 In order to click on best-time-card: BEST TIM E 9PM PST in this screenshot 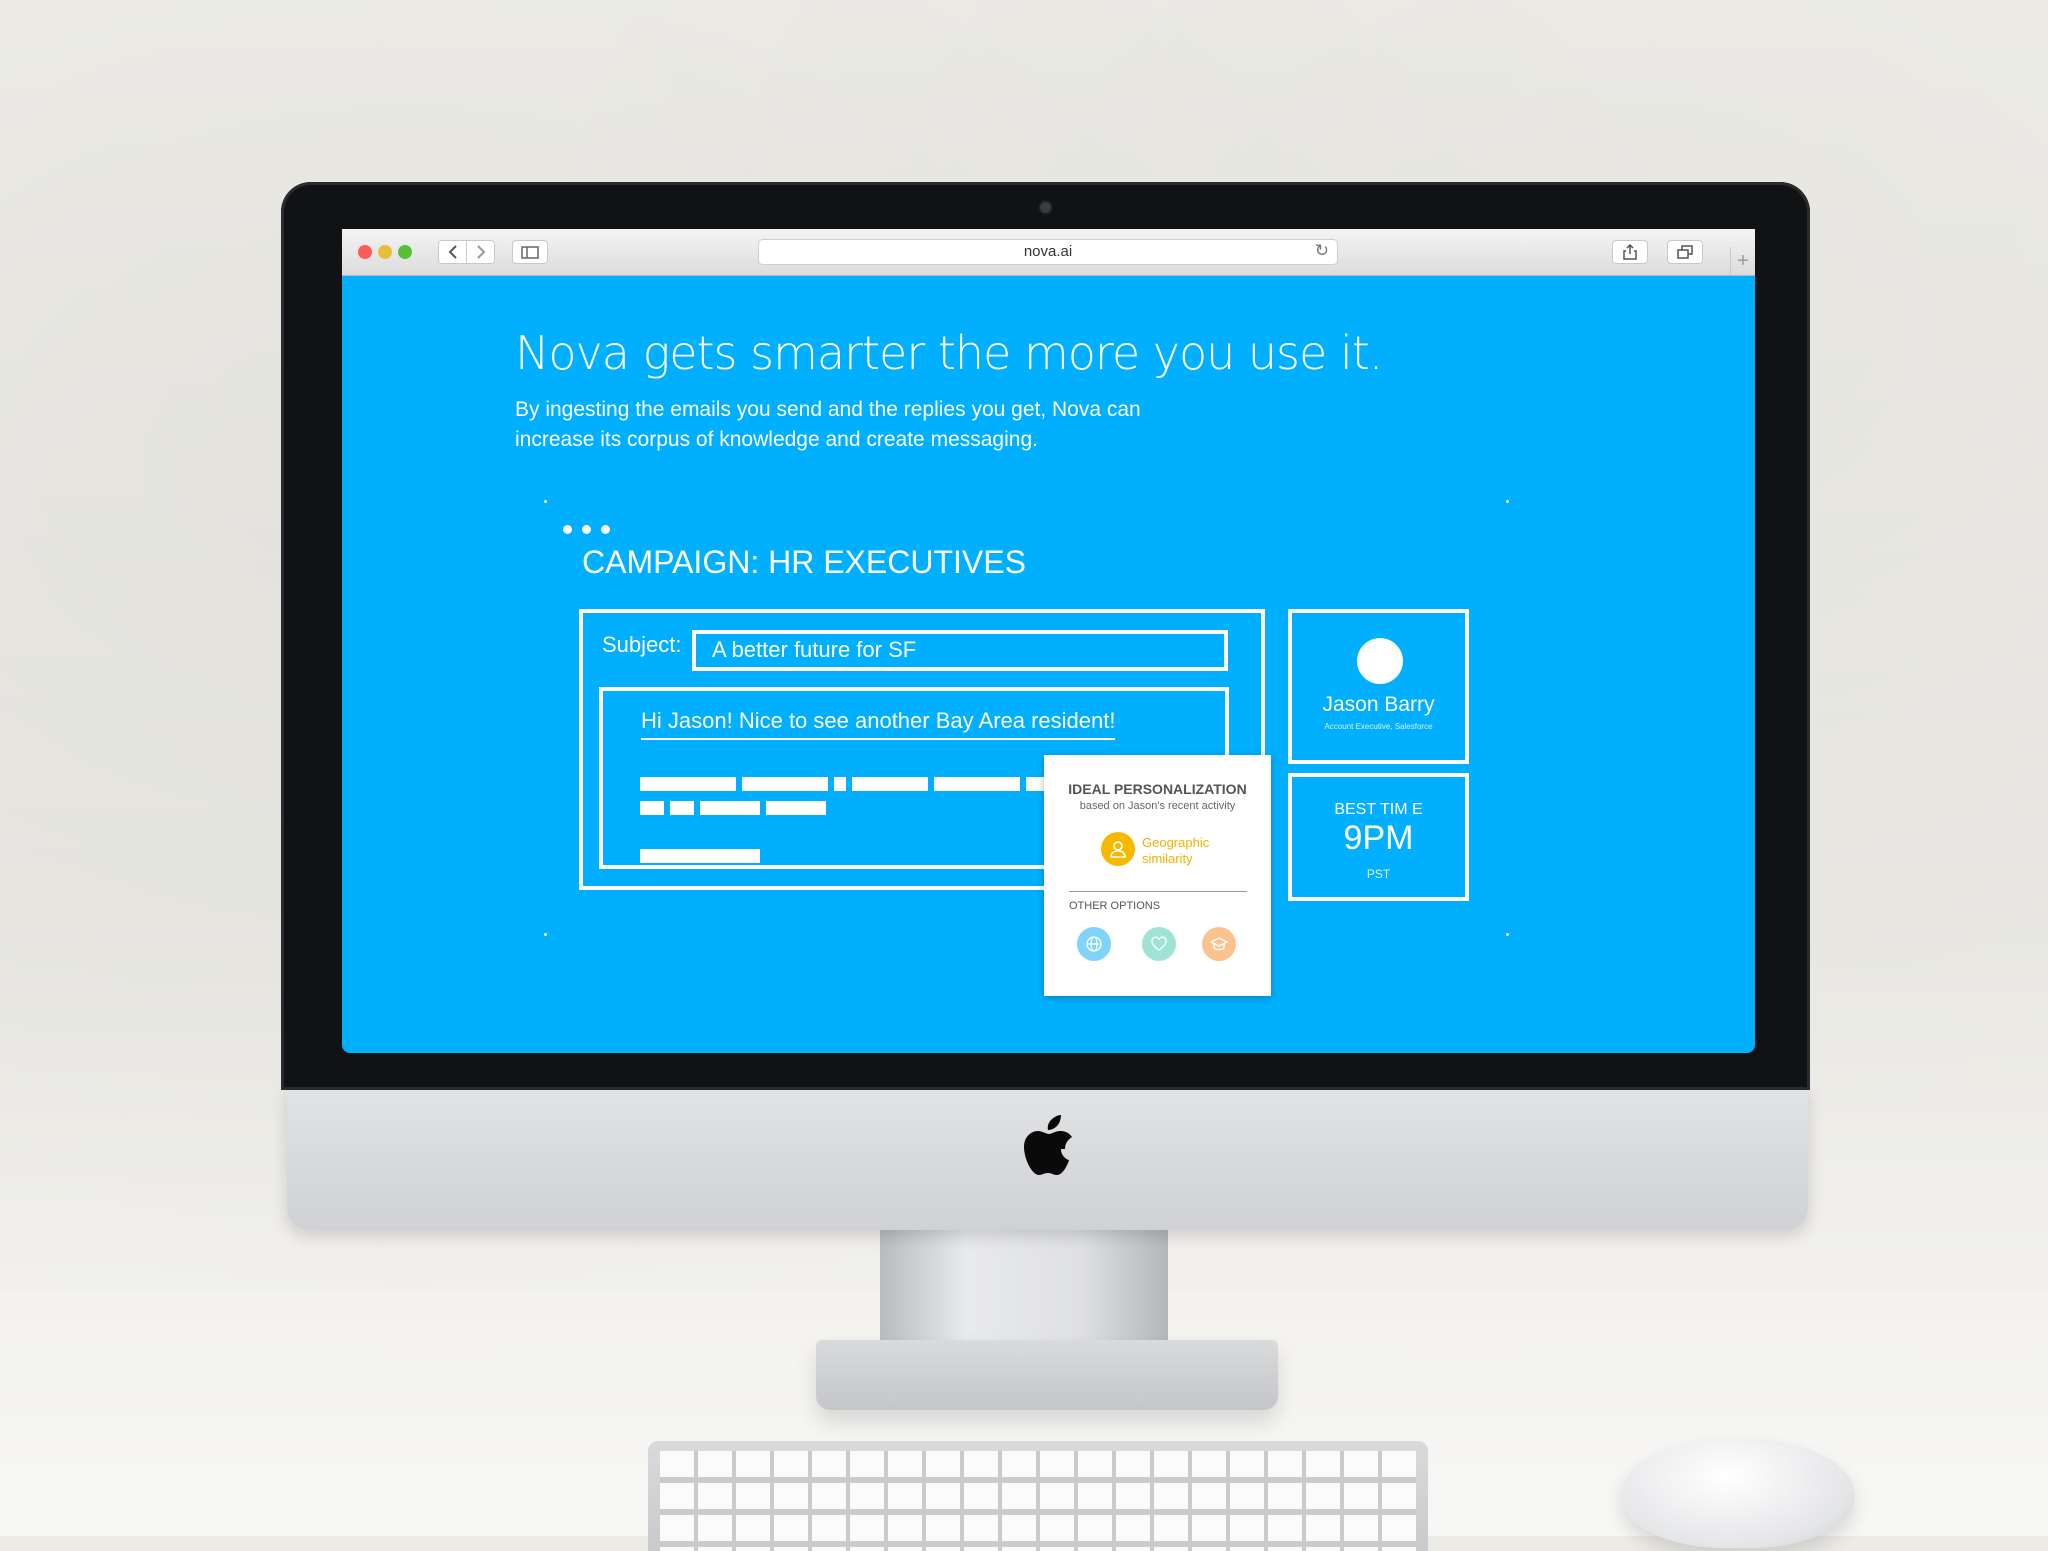, I will do `click(1378, 837)`.